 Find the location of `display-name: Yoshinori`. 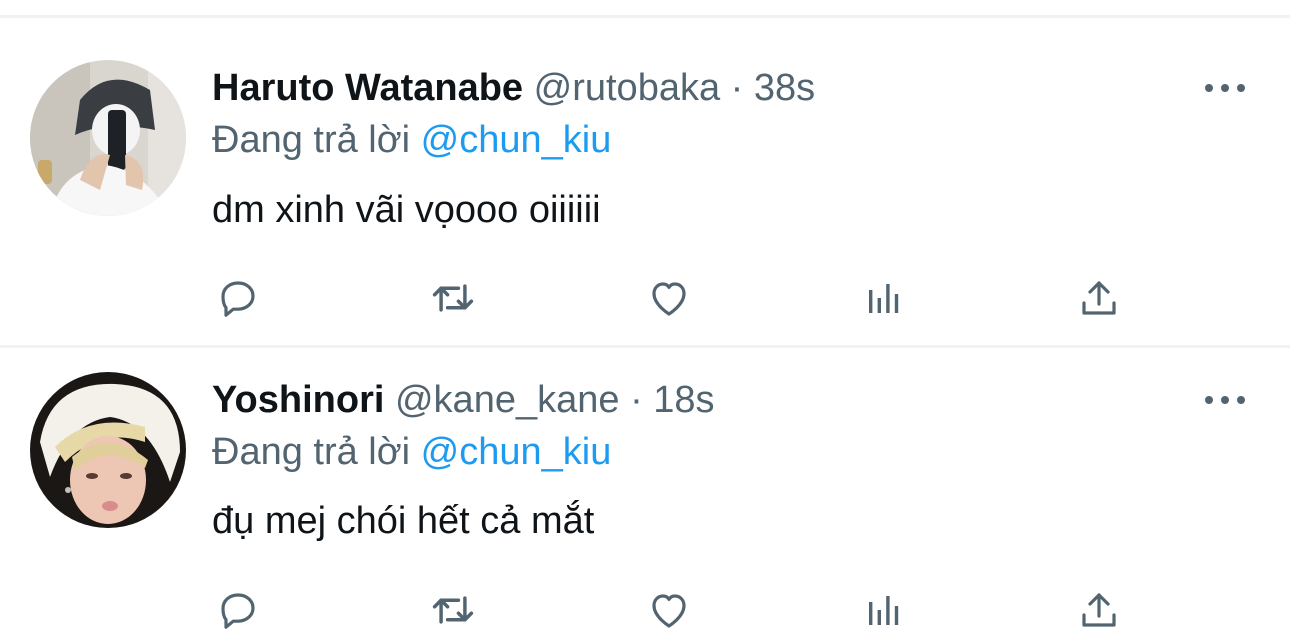

display-name: Yoshinori is located at coordinates (298, 400).